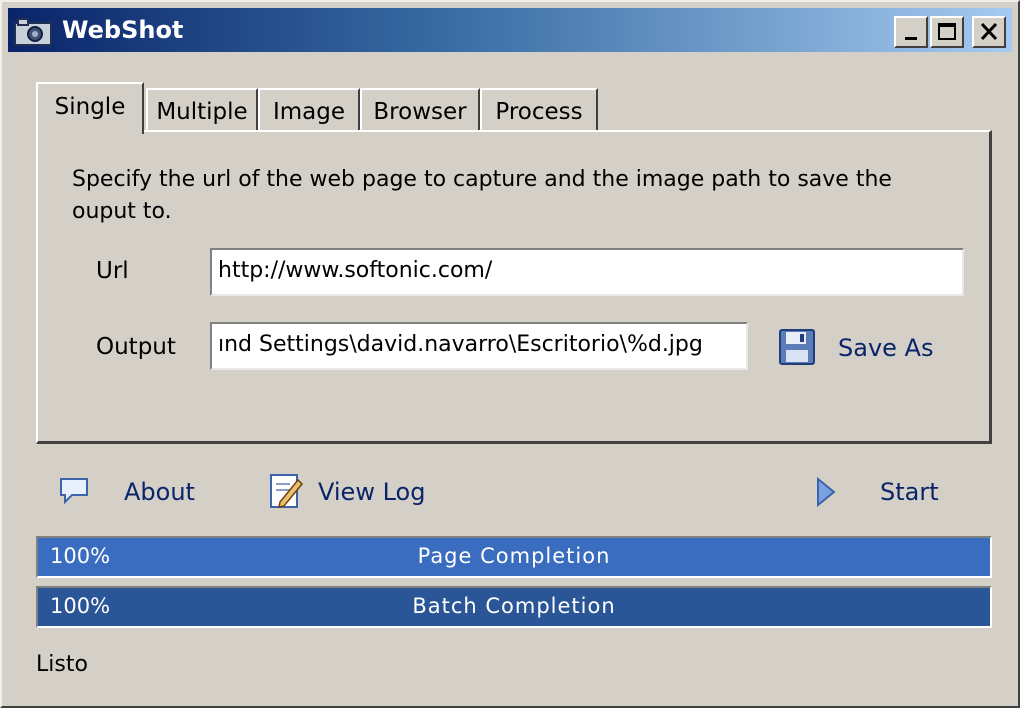 The width and height of the screenshot is (1020, 708). I want to click on tab-image: Image, so click(309, 110).